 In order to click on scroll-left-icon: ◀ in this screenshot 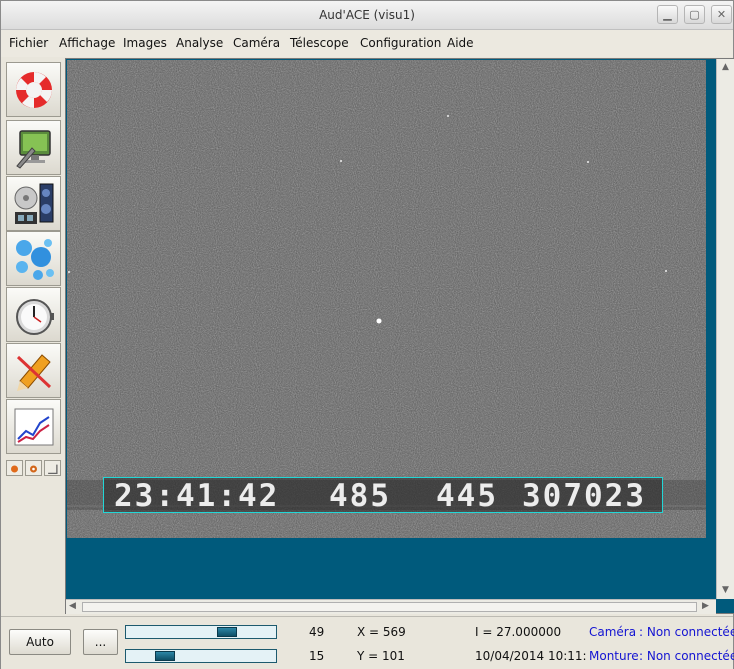, I will do `click(72, 606)`.